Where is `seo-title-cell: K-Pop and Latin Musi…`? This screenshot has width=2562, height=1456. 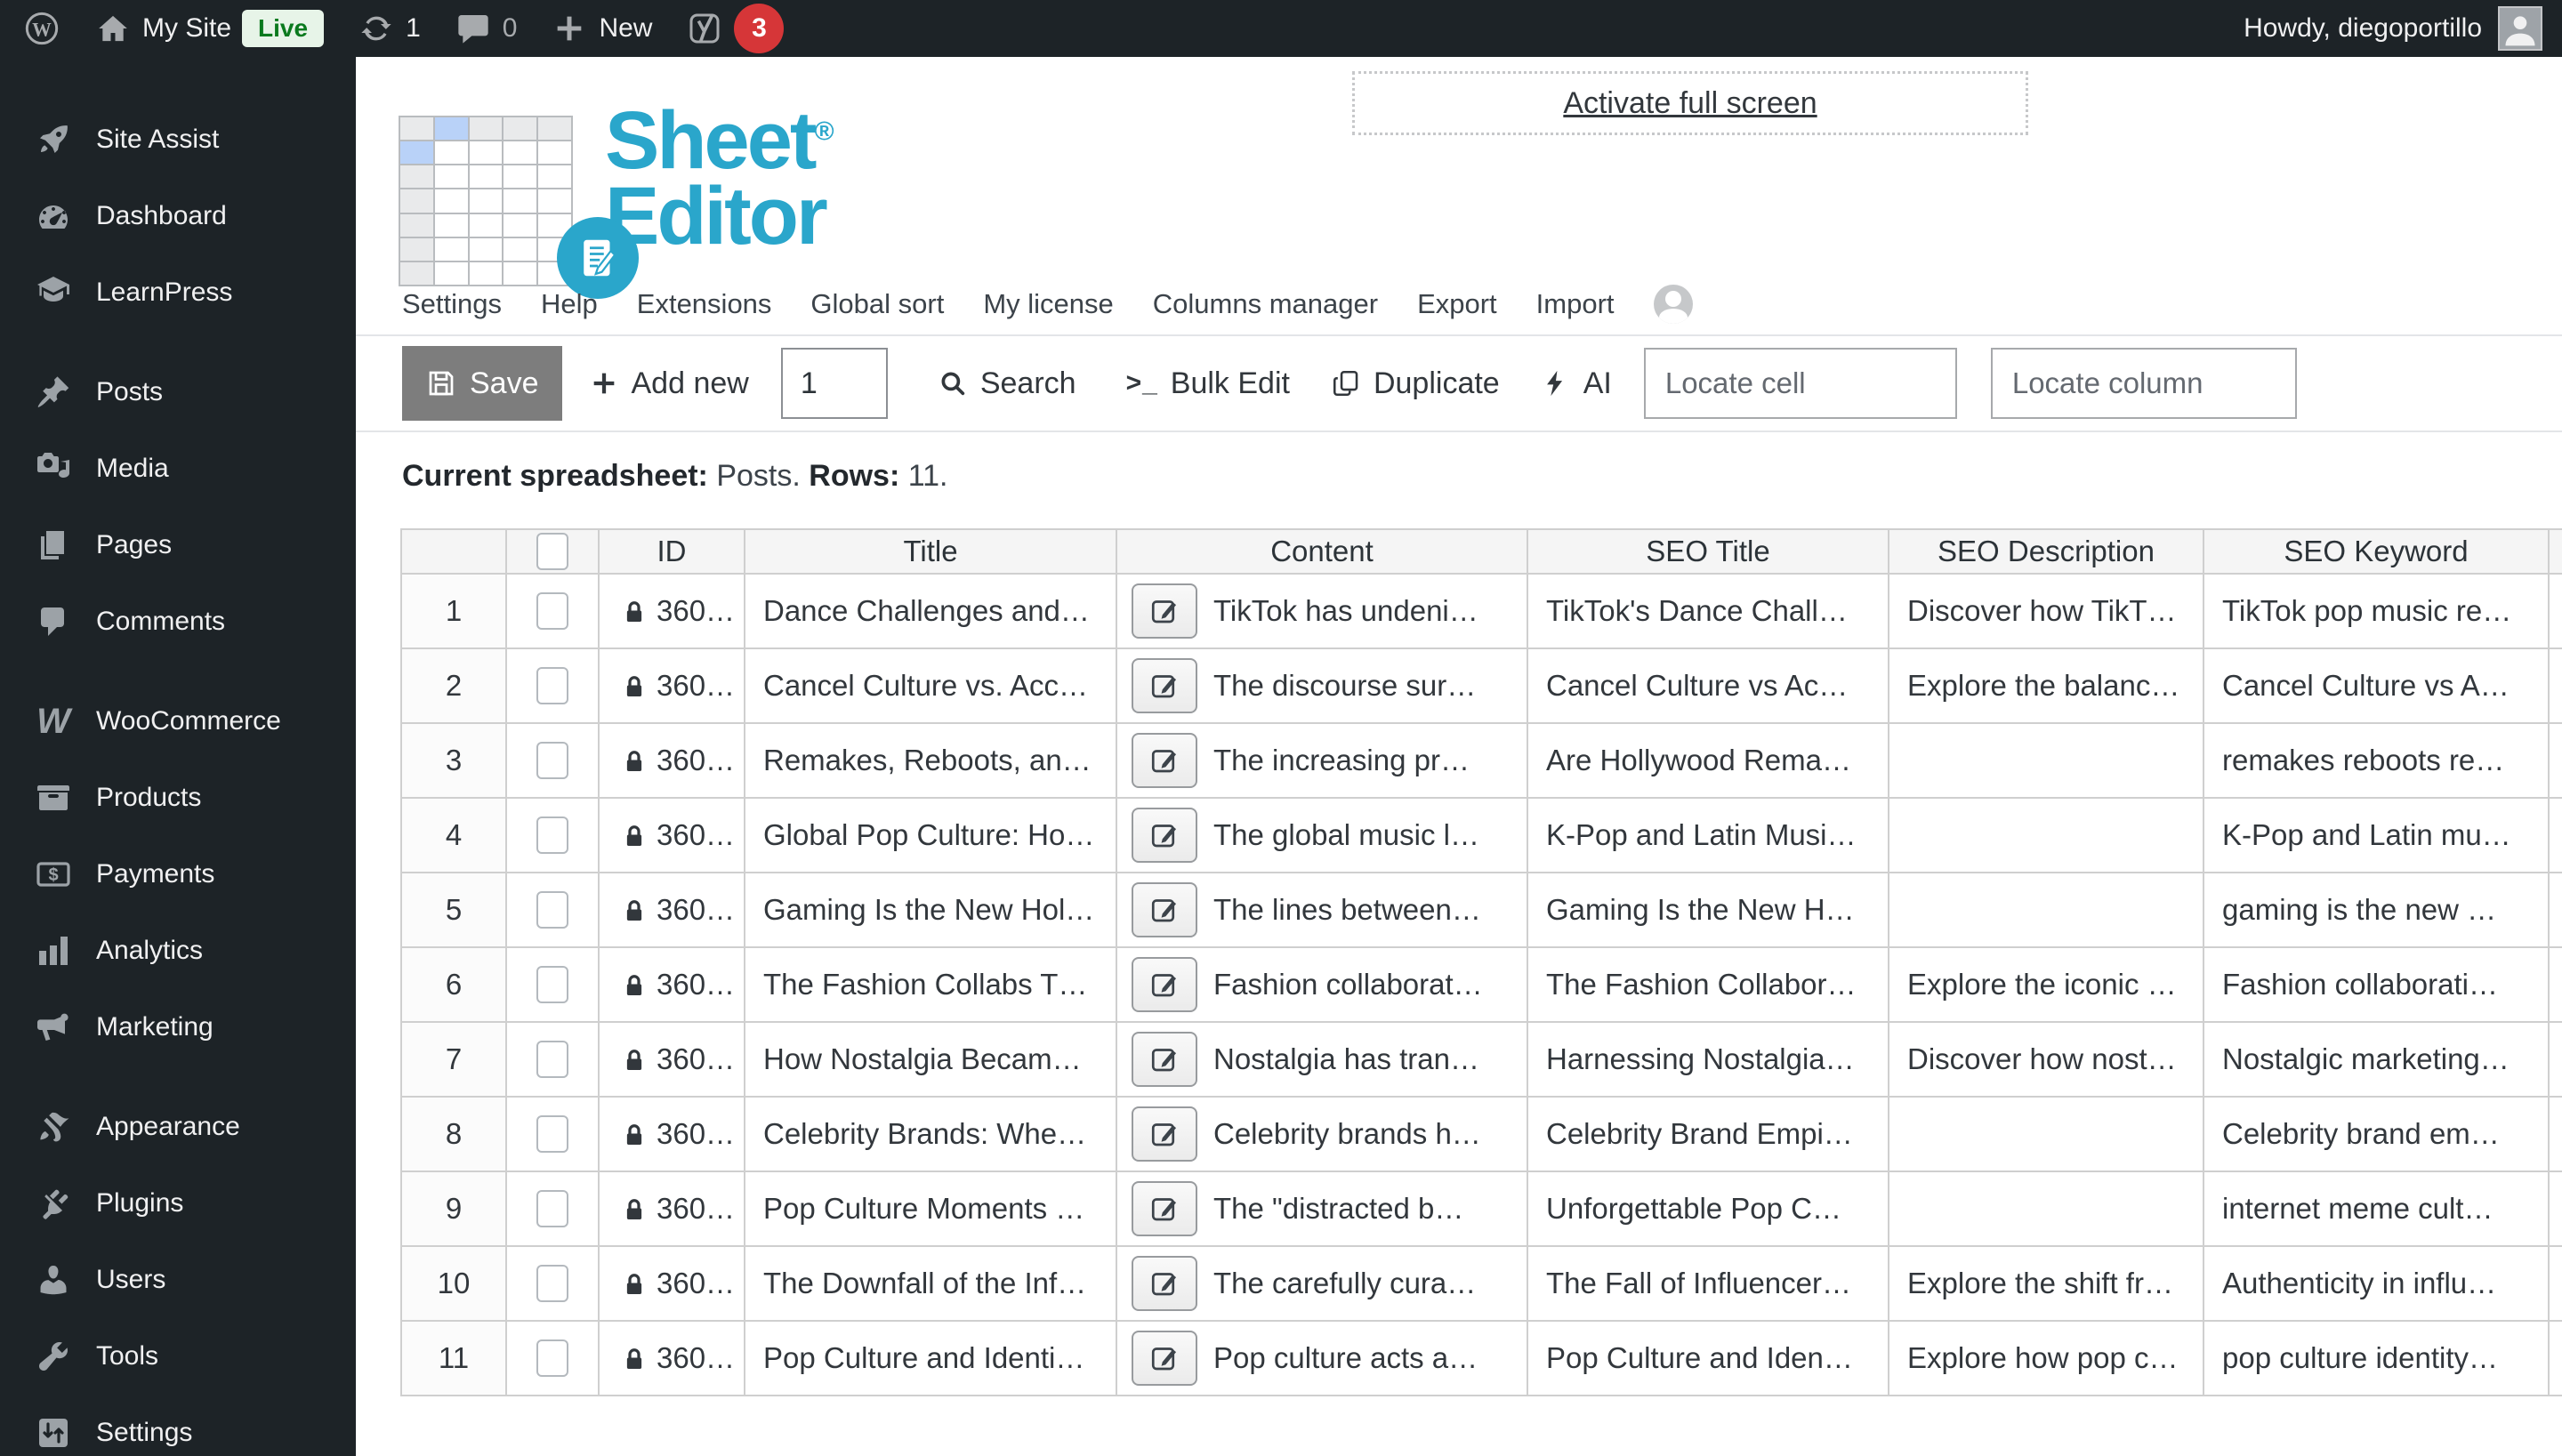
seo-title-cell: K-Pop and Latin Musi… is located at coordinates (1708, 835).